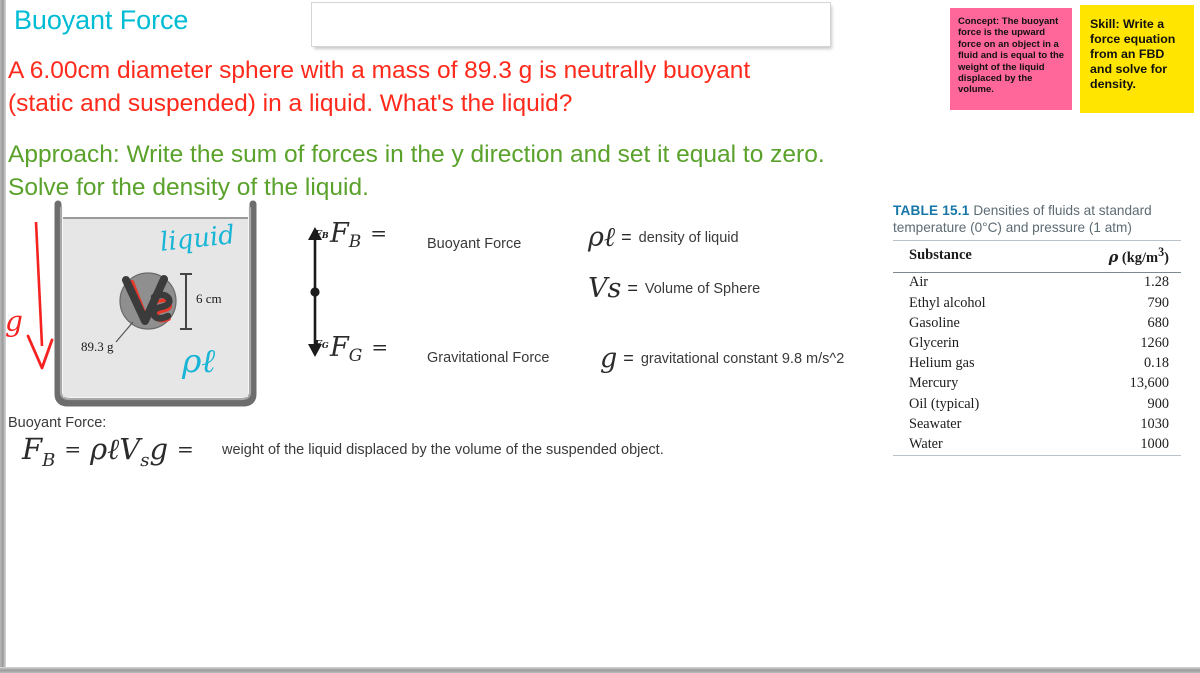 Image resolution: width=1200 pixels, height=673 pixels. Describe the element at coordinates (934, 383) in the screenshot. I see `cell-substance: Mercury` at that location.